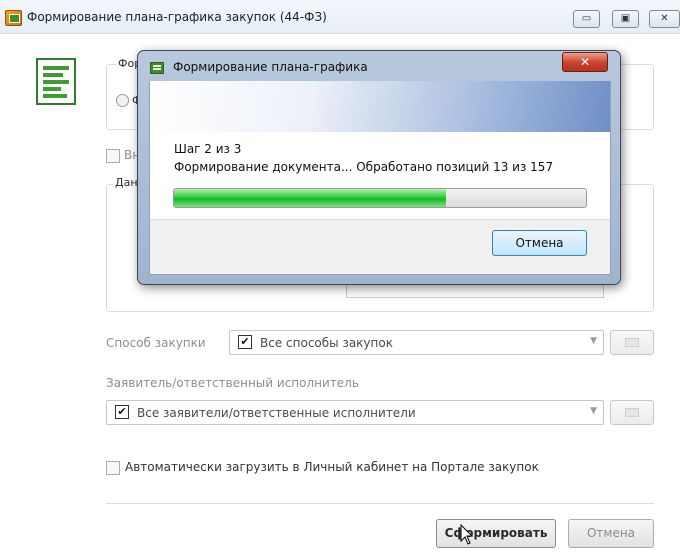  What do you see at coordinates (539, 243) in the screenshot?
I see `dialog-cancel-button: Отмена` at bounding box center [539, 243].